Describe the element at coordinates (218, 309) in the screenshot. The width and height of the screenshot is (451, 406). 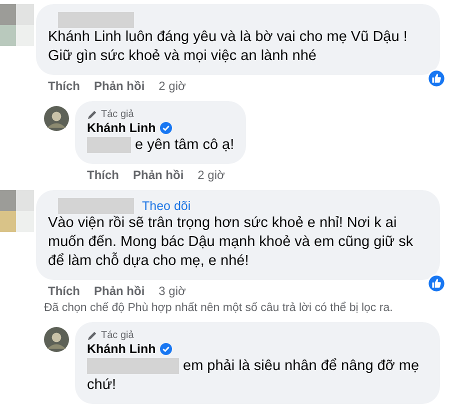
I see `filter-notice: Đã chọn chế độ Phù hợp nhất nên một số câu trả lời có thể bị lọc ra.` at that location.